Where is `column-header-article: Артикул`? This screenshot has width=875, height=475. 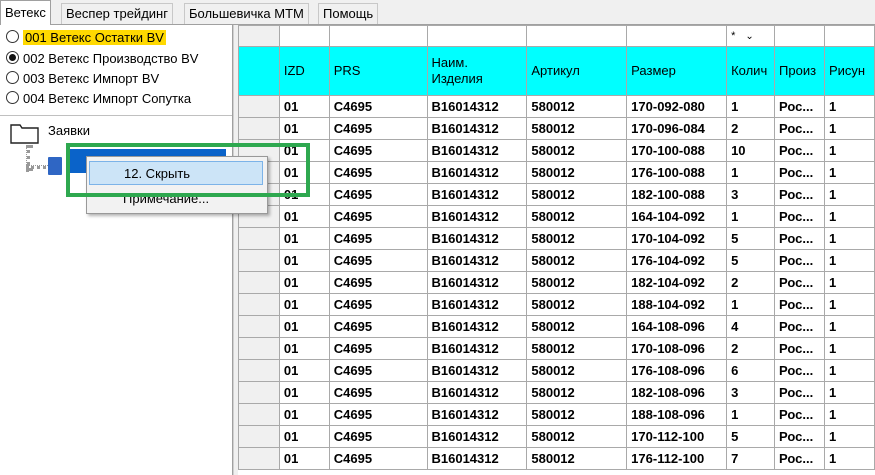
column-header-article: Артикул is located at coordinates (577, 71).